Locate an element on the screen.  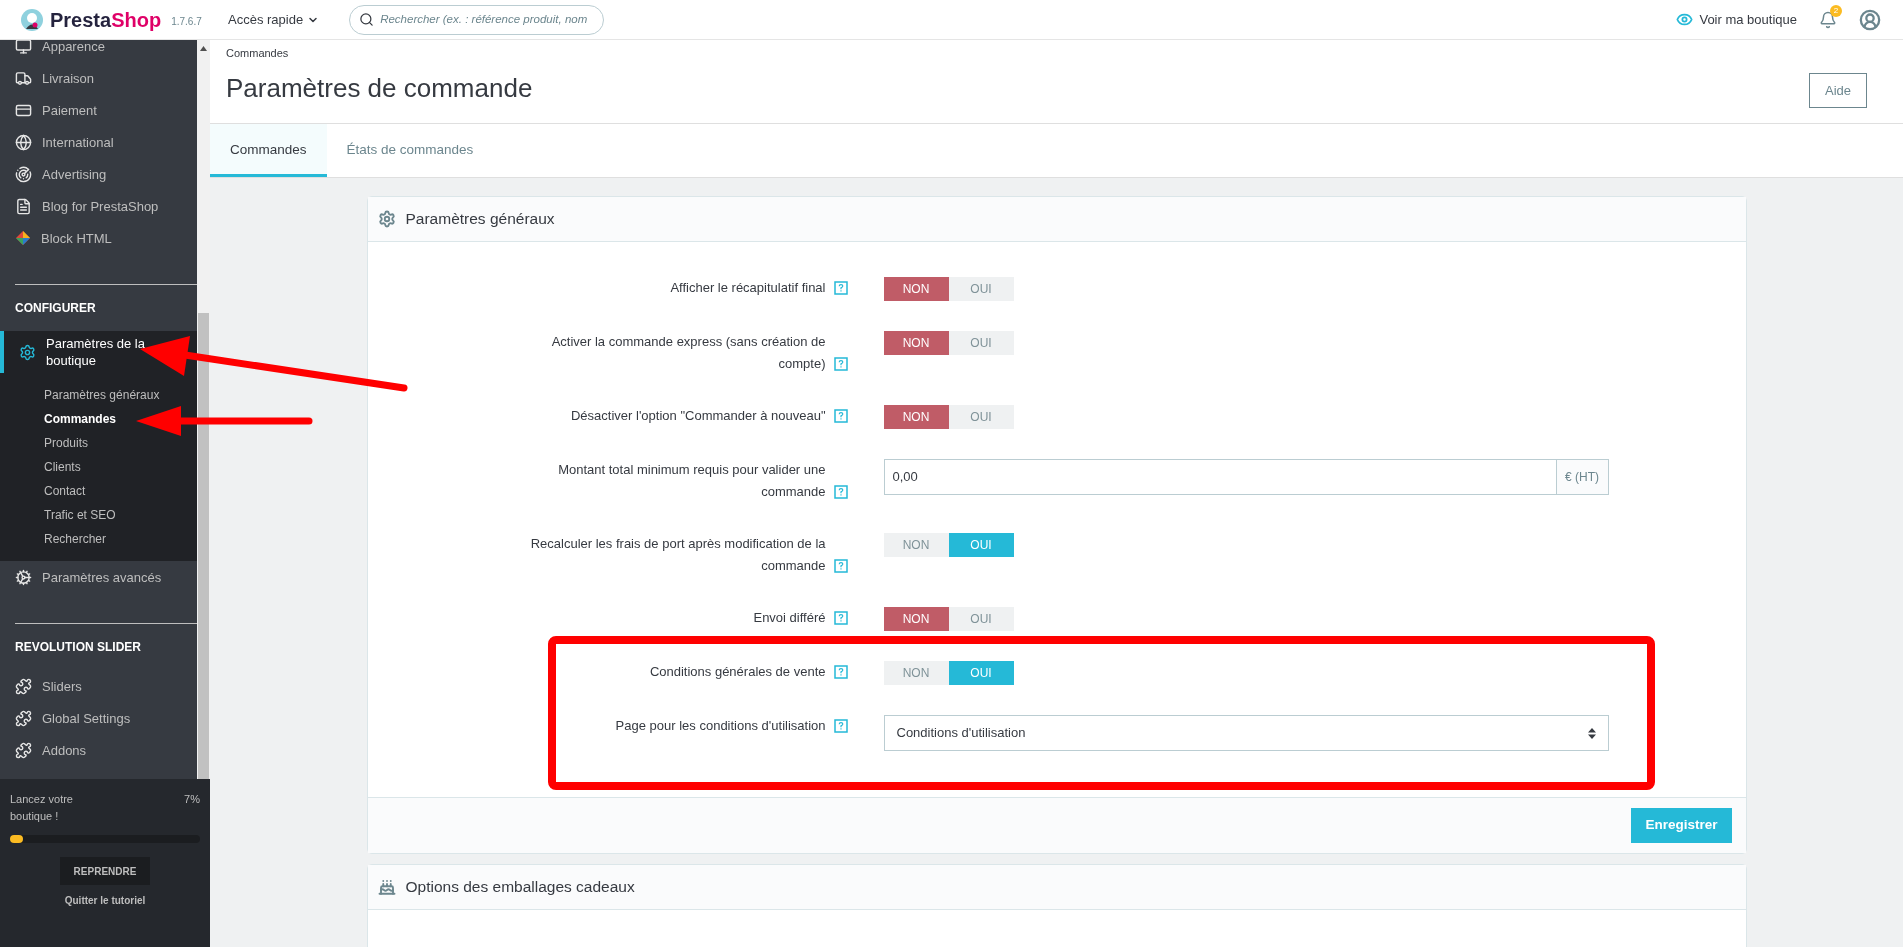
tab: Commandes is located at coordinates (268, 150).